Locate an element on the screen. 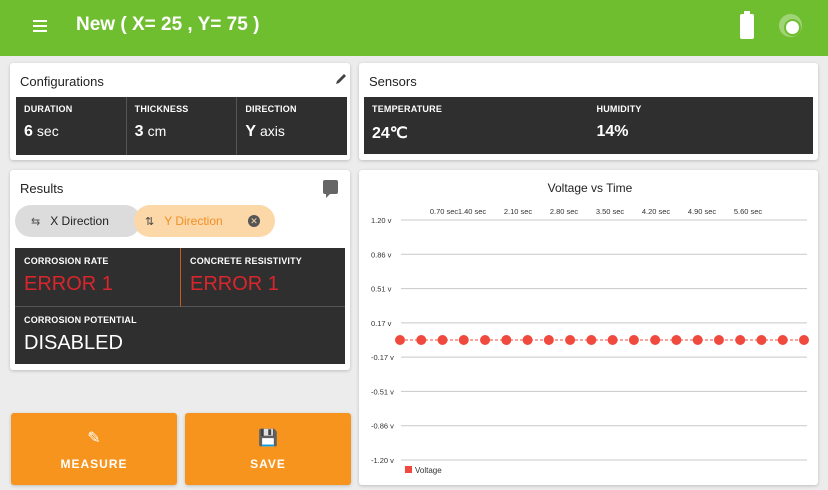  x-tick-label: 3.50 sec is located at coordinates (610, 211).